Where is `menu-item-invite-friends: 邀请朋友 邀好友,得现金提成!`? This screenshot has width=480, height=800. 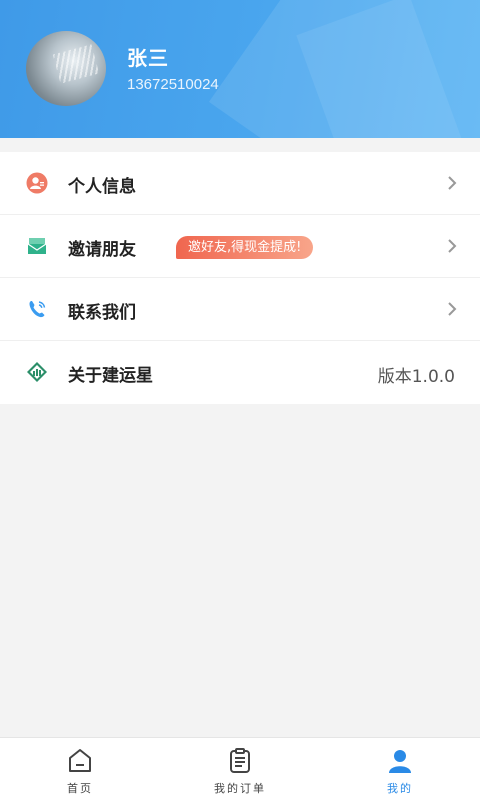 menu-item-invite-friends: 邀请朋友 邀好友,得现金提成! is located at coordinates (240, 246).